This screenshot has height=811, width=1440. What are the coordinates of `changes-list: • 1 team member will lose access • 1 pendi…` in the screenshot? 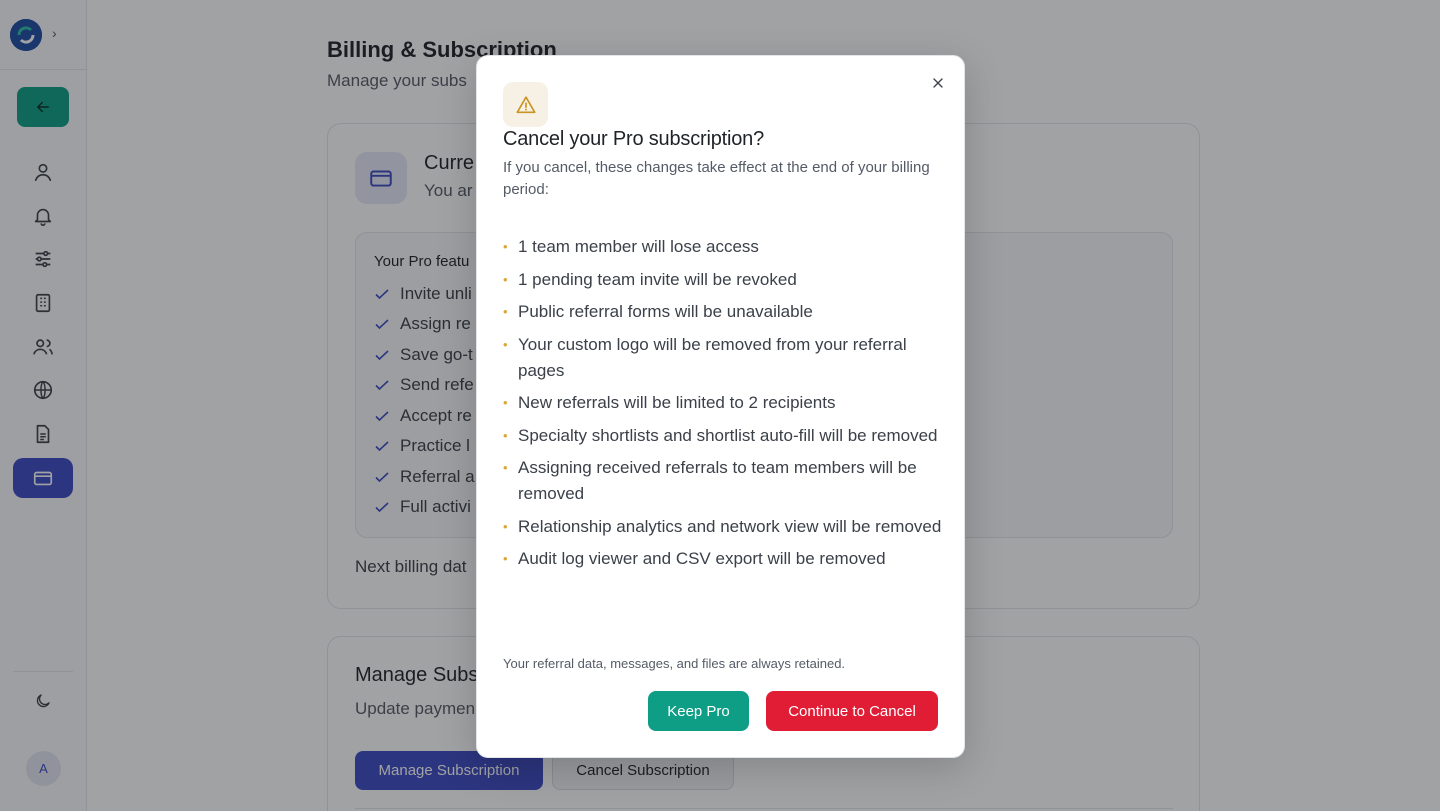 It's located at (723, 406).